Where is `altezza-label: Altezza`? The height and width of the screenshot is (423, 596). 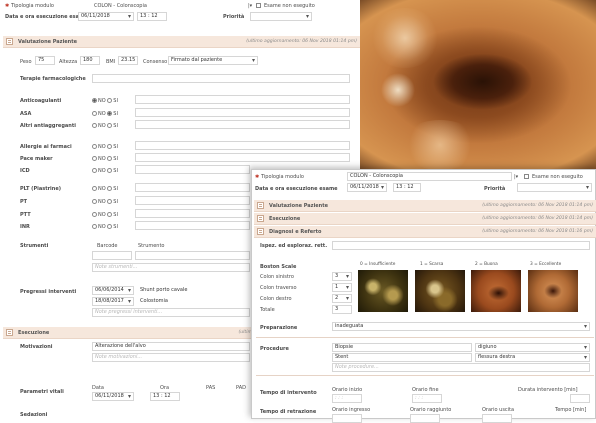
altezza-label: Altezza is located at coordinates (68, 62).